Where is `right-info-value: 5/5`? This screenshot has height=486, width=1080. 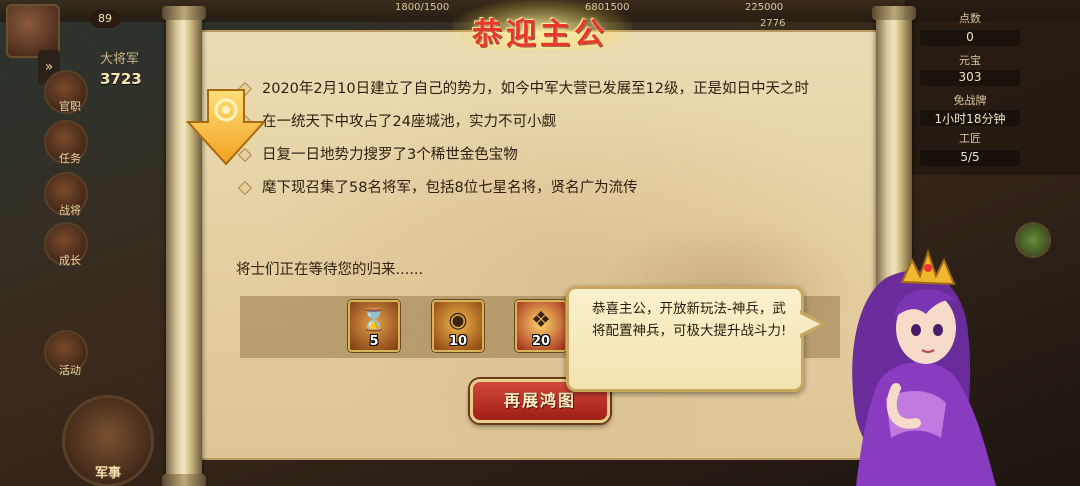
right-info-value: 5/5 is located at coordinates (970, 158).